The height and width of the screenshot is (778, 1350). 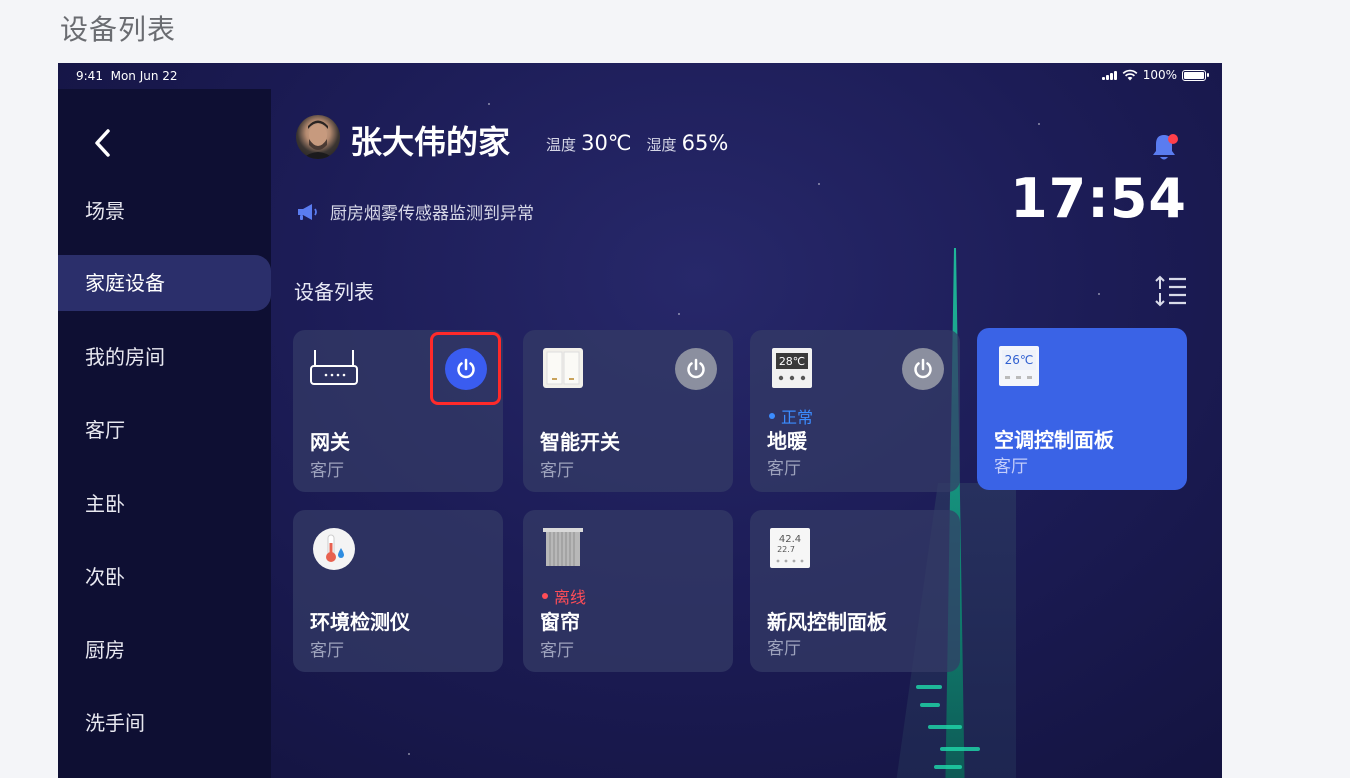 What do you see at coordinates (786, 549) in the screenshot?
I see `air-panel-display-line2: 22.7` at bounding box center [786, 549].